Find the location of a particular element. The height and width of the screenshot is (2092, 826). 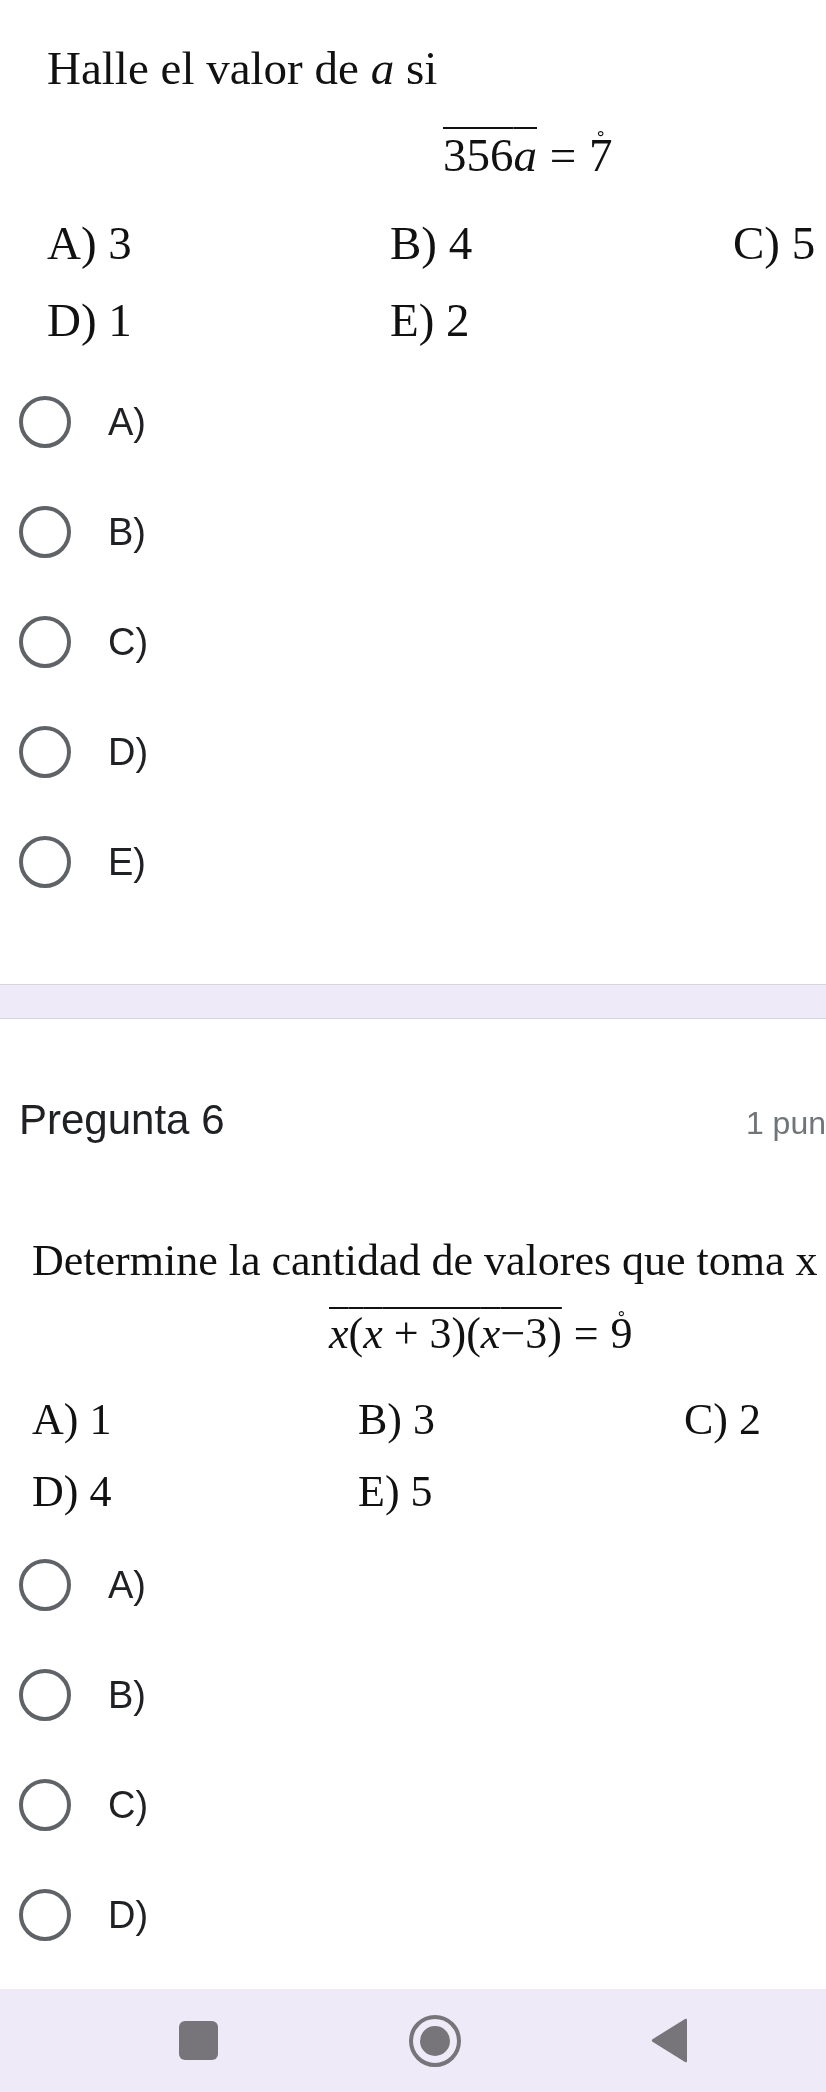

answer-choice: C) 5 is located at coordinates (774, 244).